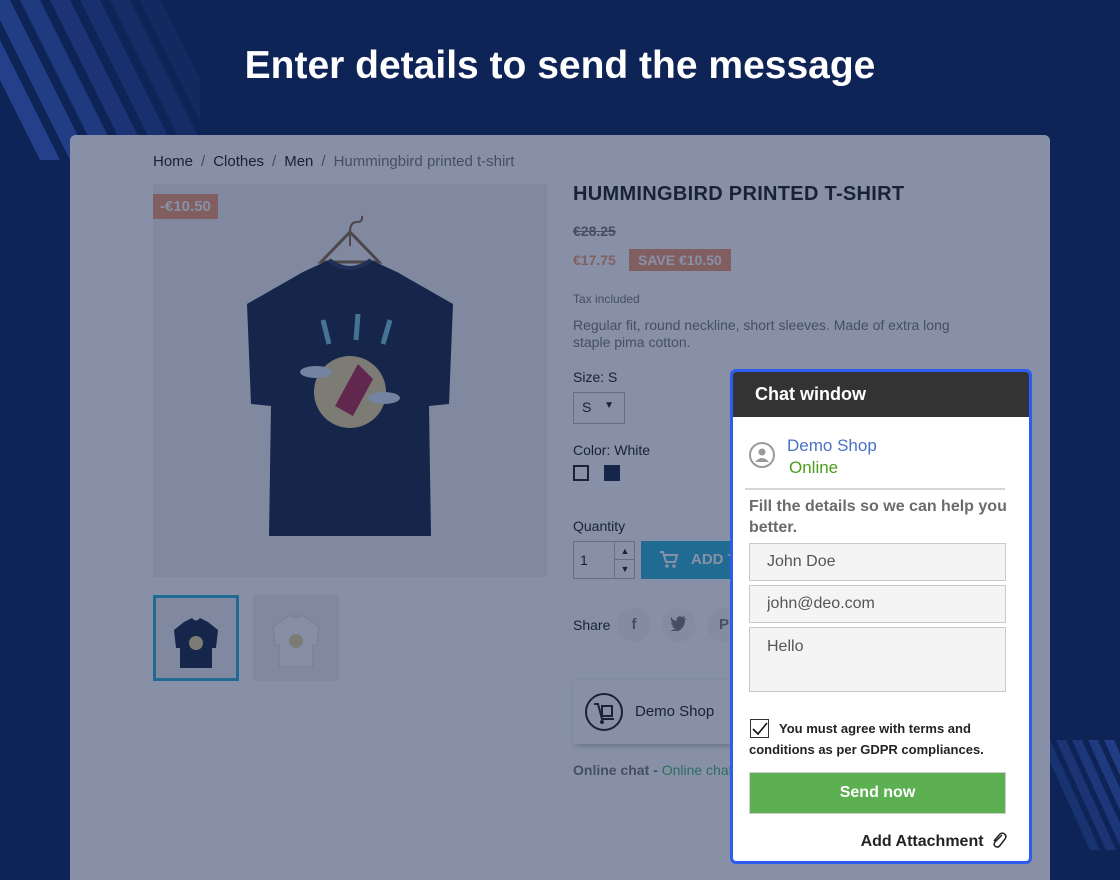  What do you see at coordinates (680, 260) in the screenshot?
I see `save-badge: SAVE €10.50` at bounding box center [680, 260].